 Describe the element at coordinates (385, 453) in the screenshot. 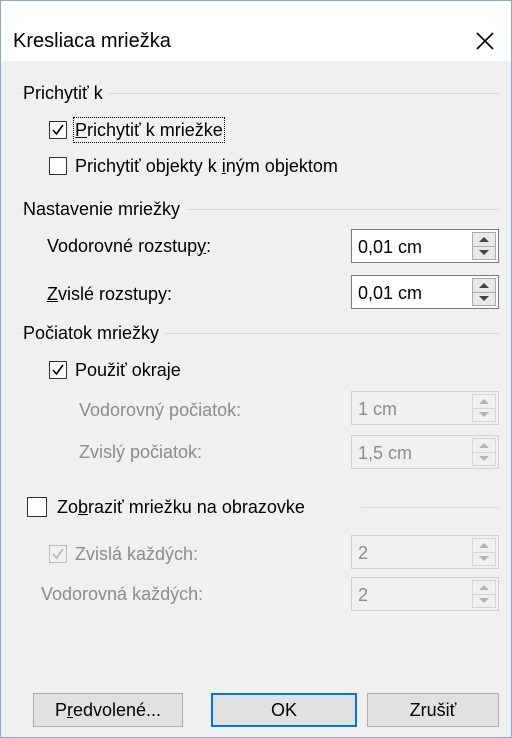

I see `spinner-value: 1,5 cm` at that location.